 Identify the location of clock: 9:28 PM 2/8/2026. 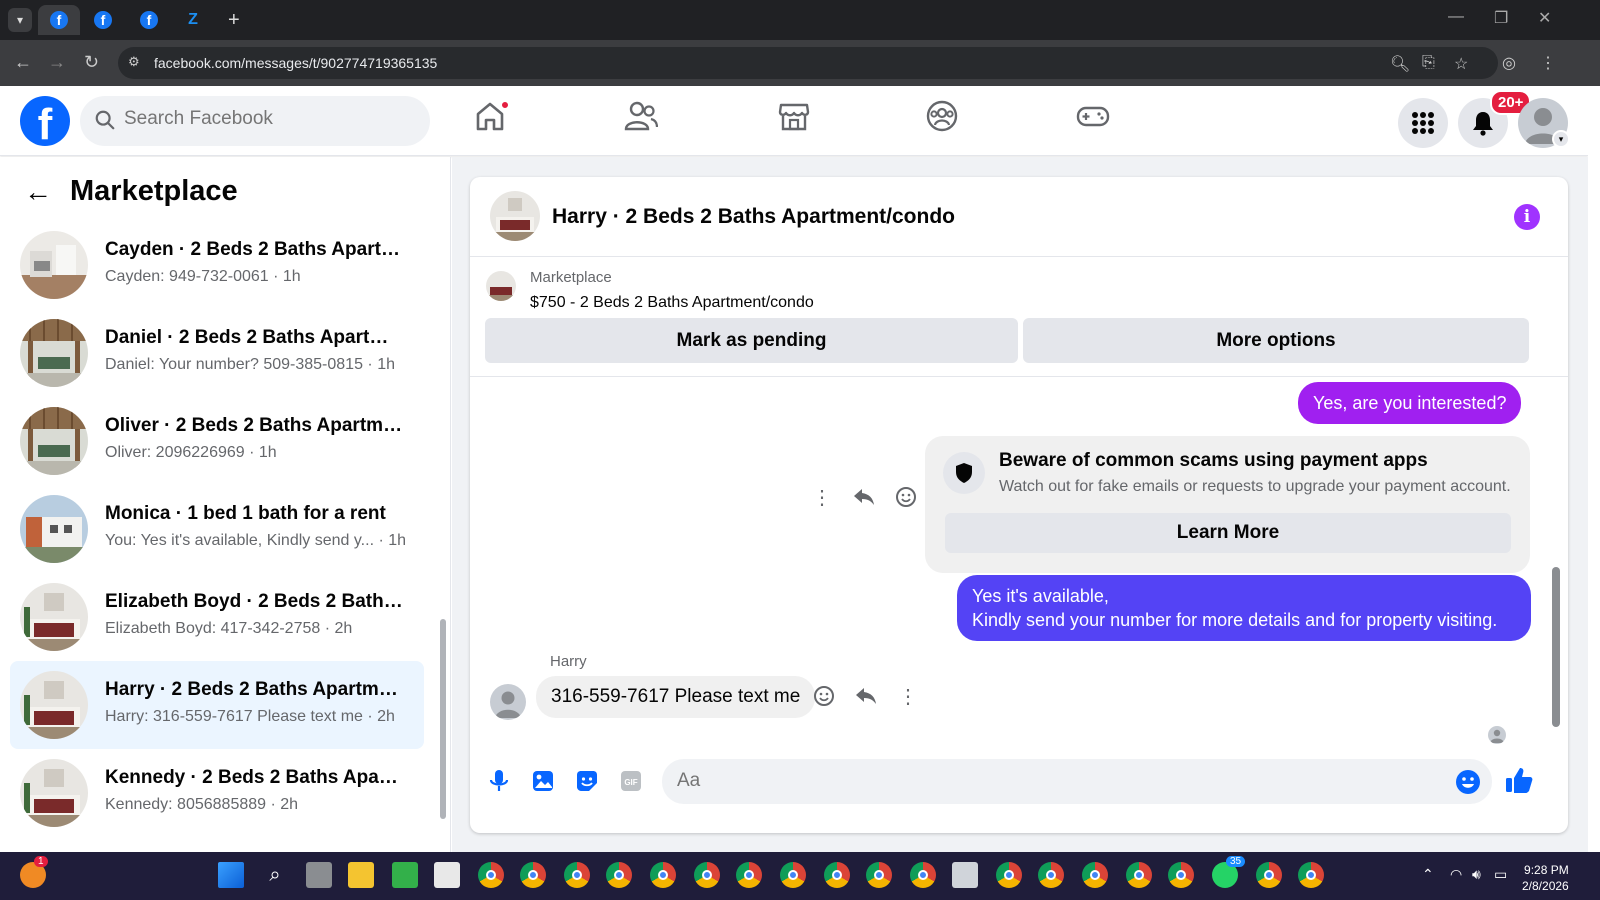
(1545, 878).